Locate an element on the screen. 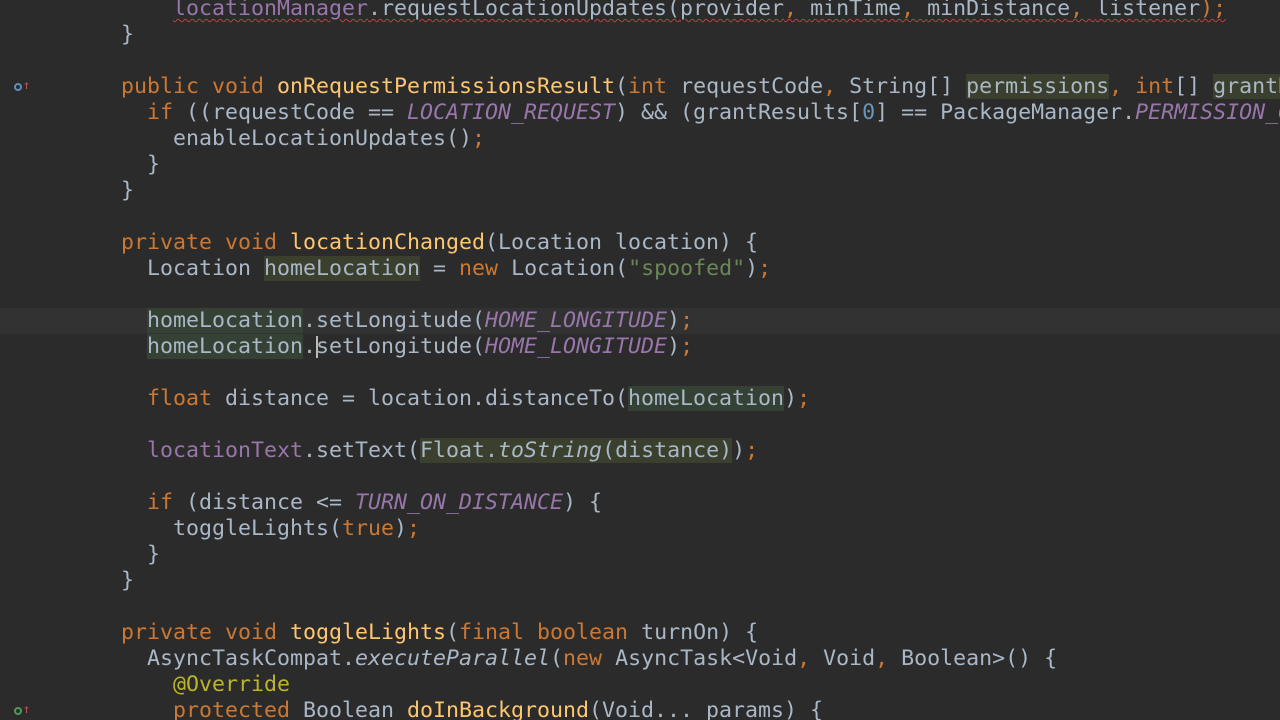 This screenshot has width=1280, height=720. code-text: enableLocationUpdates(); is located at coordinates (329, 139).